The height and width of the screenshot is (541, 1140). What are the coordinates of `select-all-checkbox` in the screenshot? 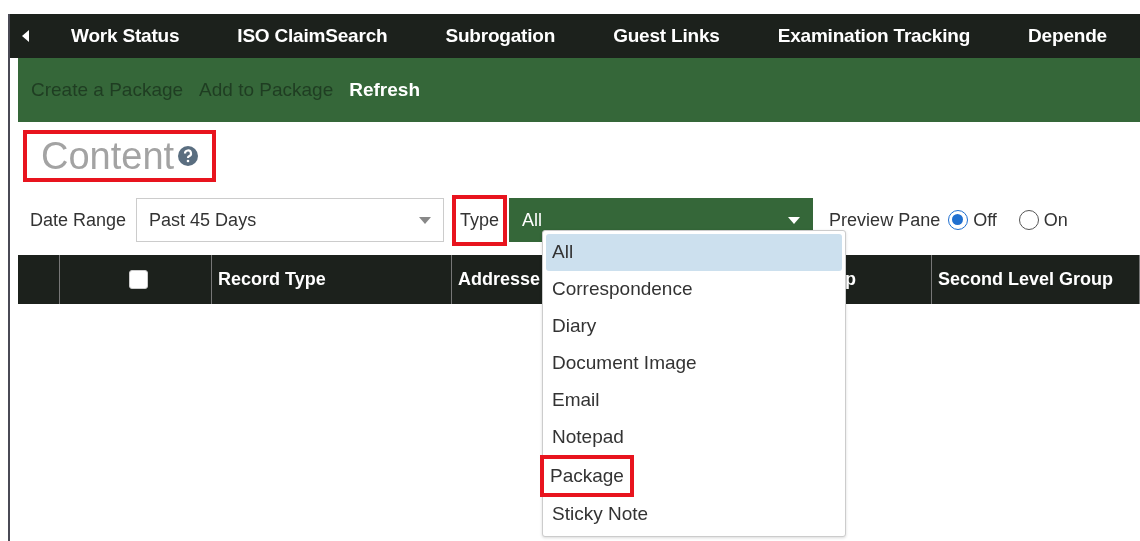 It's located at (138, 279).